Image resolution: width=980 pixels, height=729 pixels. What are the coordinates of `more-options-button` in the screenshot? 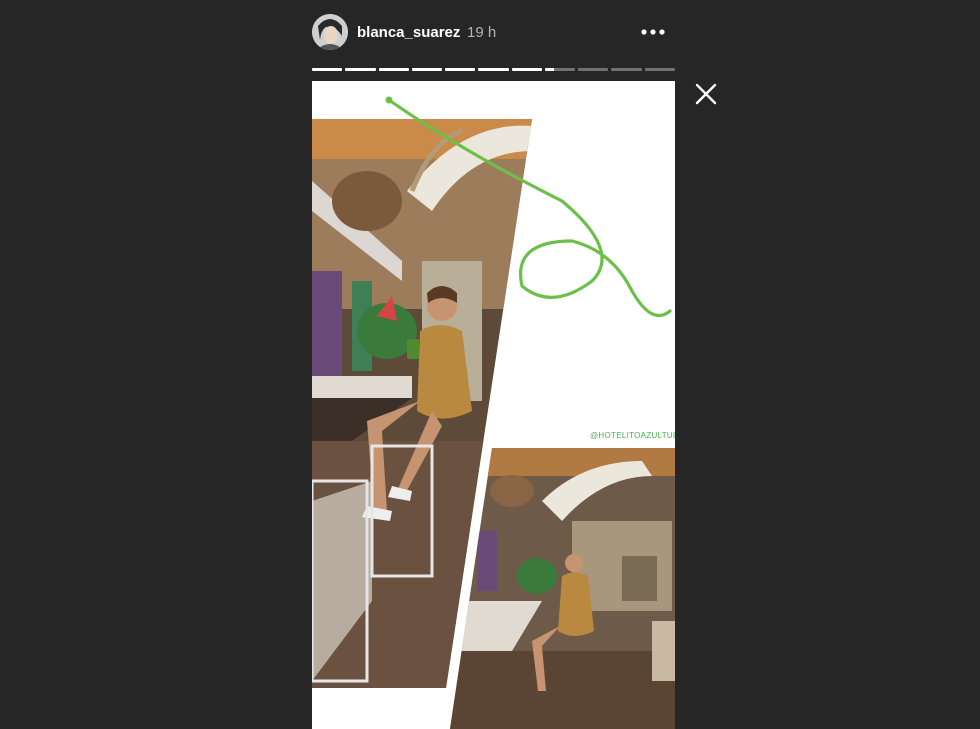 It's located at (653, 32).